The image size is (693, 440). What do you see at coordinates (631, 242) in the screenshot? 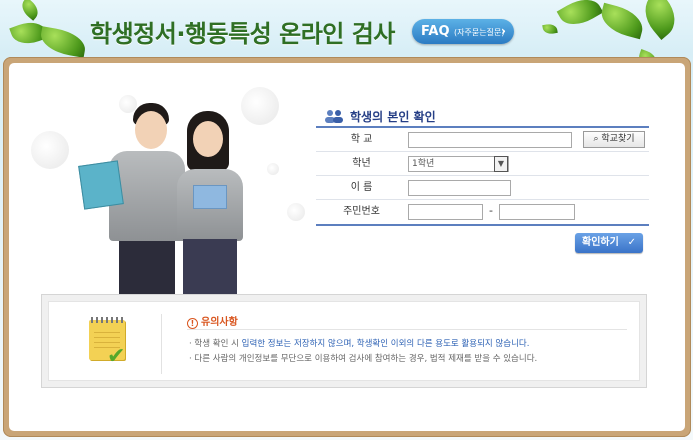
I see `check-icon: ✓` at bounding box center [631, 242].